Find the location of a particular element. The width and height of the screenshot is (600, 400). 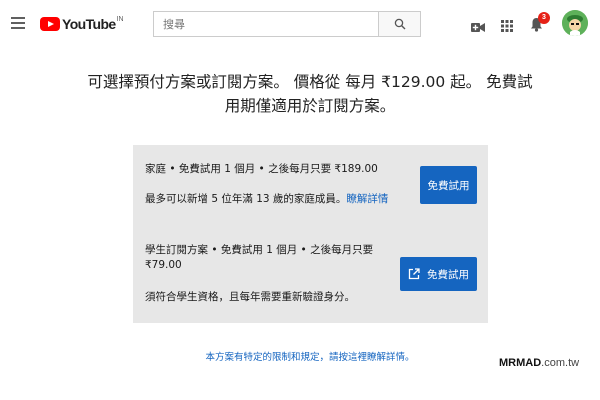

search-button is located at coordinates (400, 24).